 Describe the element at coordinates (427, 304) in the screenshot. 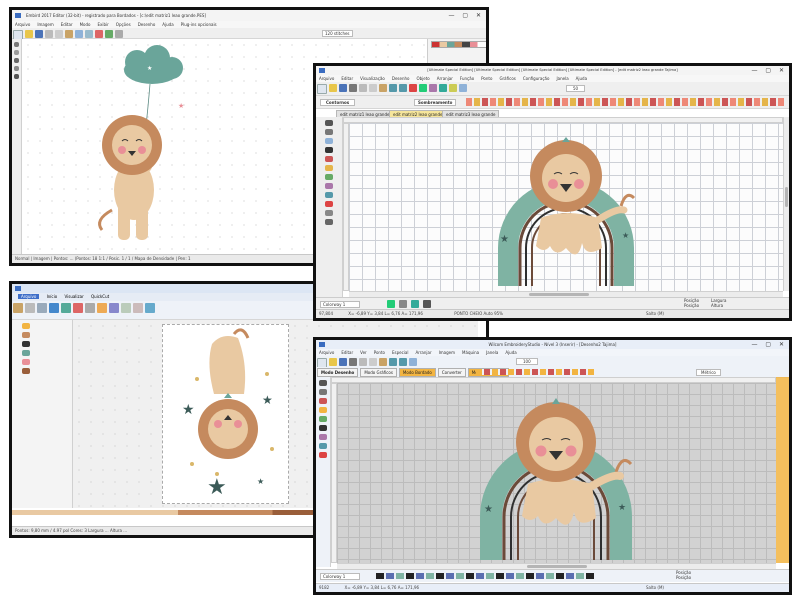

I see `eyedropper-icon` at that location.